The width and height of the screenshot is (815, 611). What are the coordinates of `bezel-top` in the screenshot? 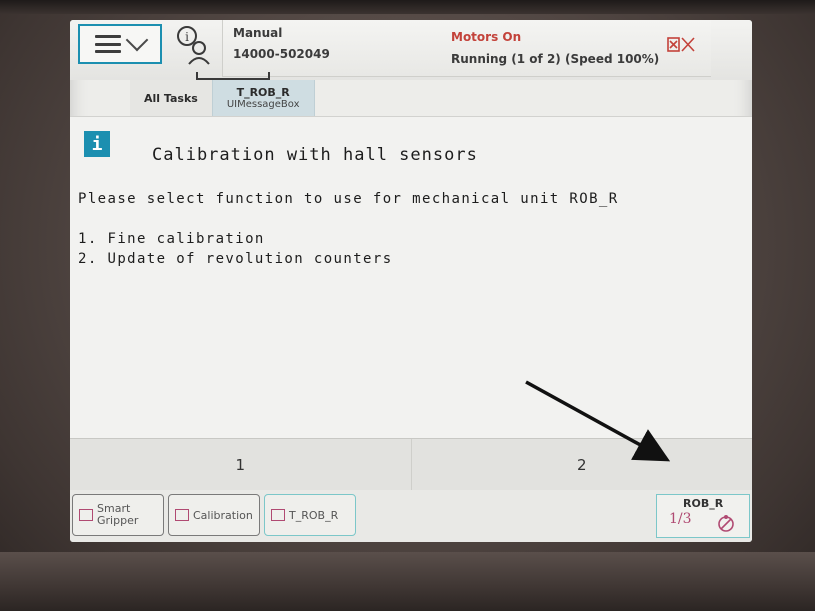 It's located at (407, 7).